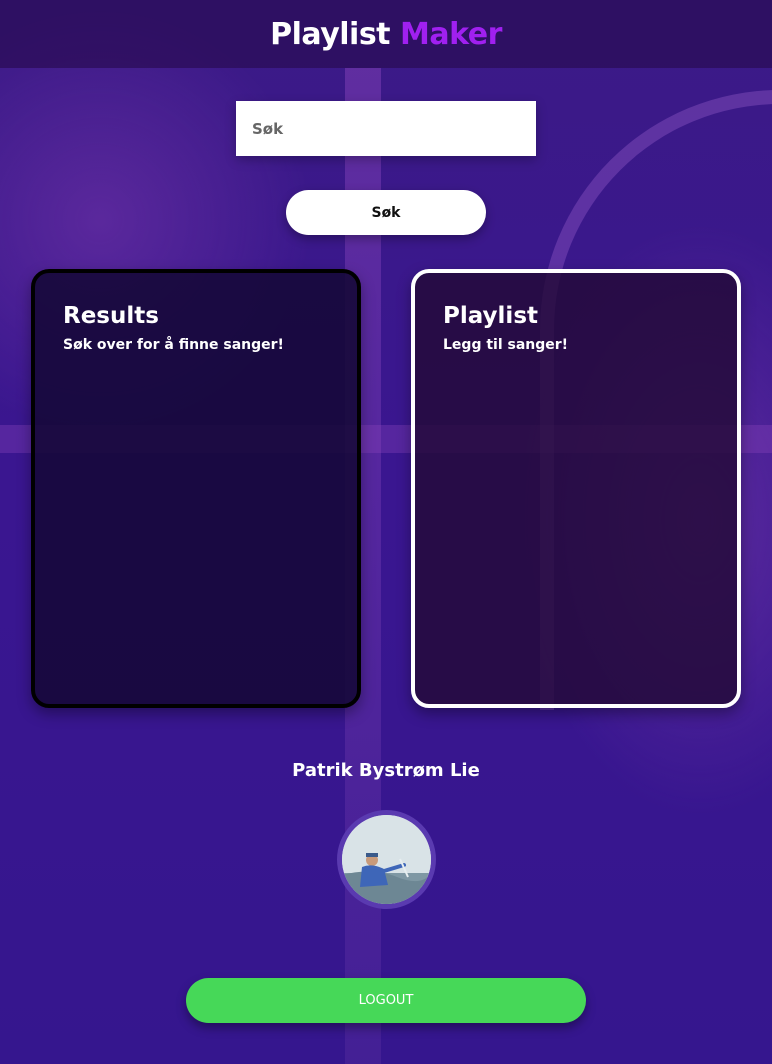  I want to click on search-button: Søk, so click(386, 212).